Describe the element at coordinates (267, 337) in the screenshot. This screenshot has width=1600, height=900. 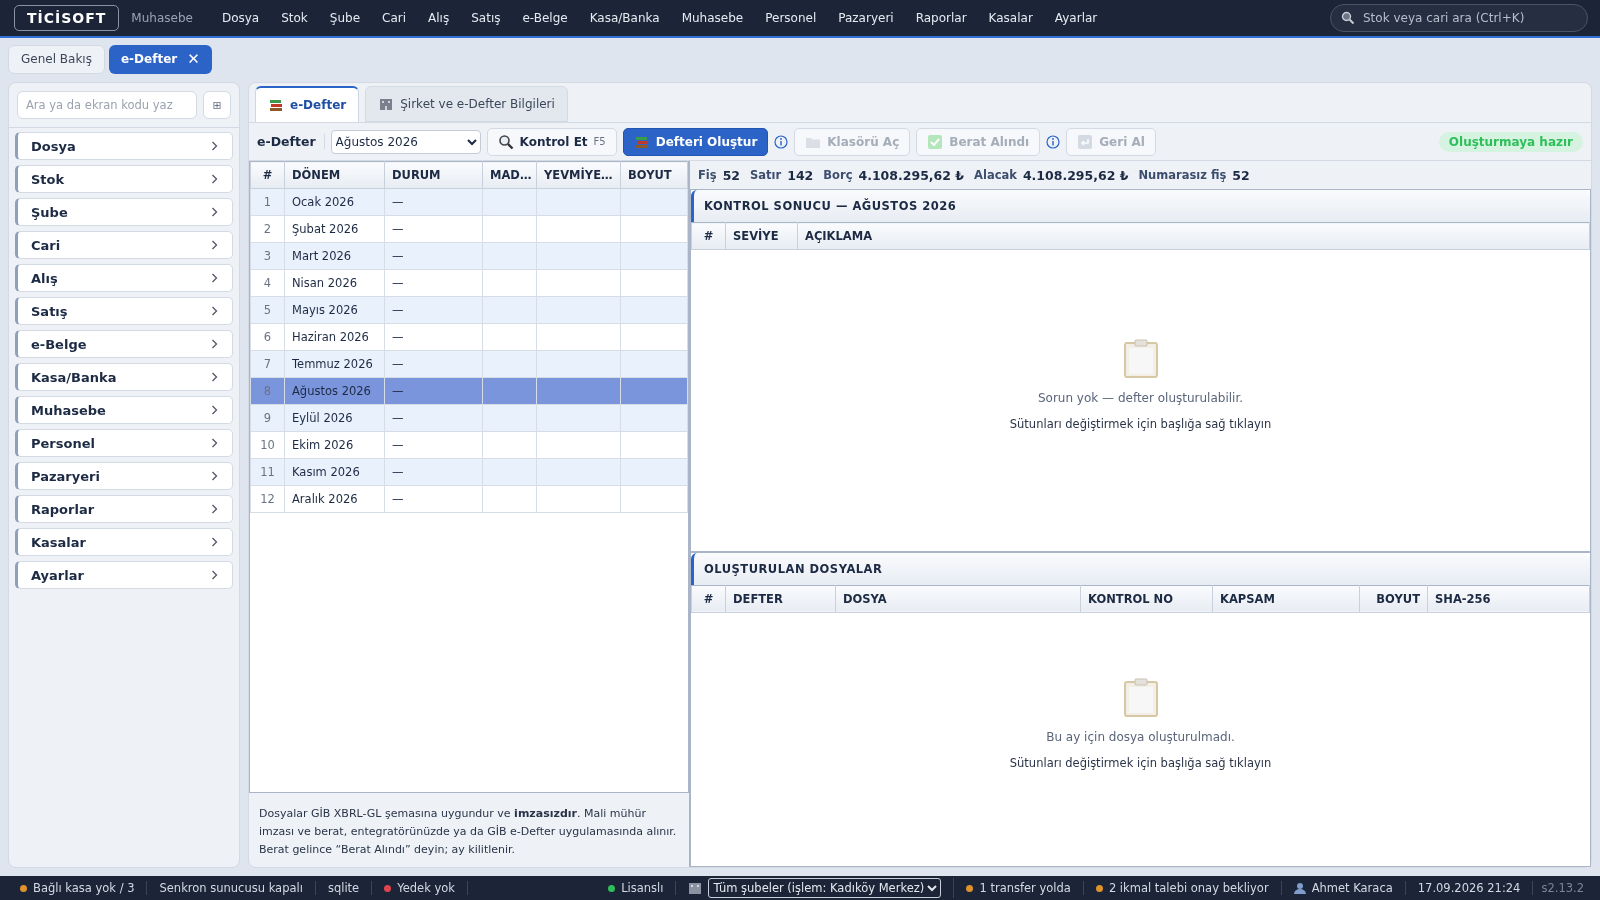
I see `table-cell: 6` at that location.